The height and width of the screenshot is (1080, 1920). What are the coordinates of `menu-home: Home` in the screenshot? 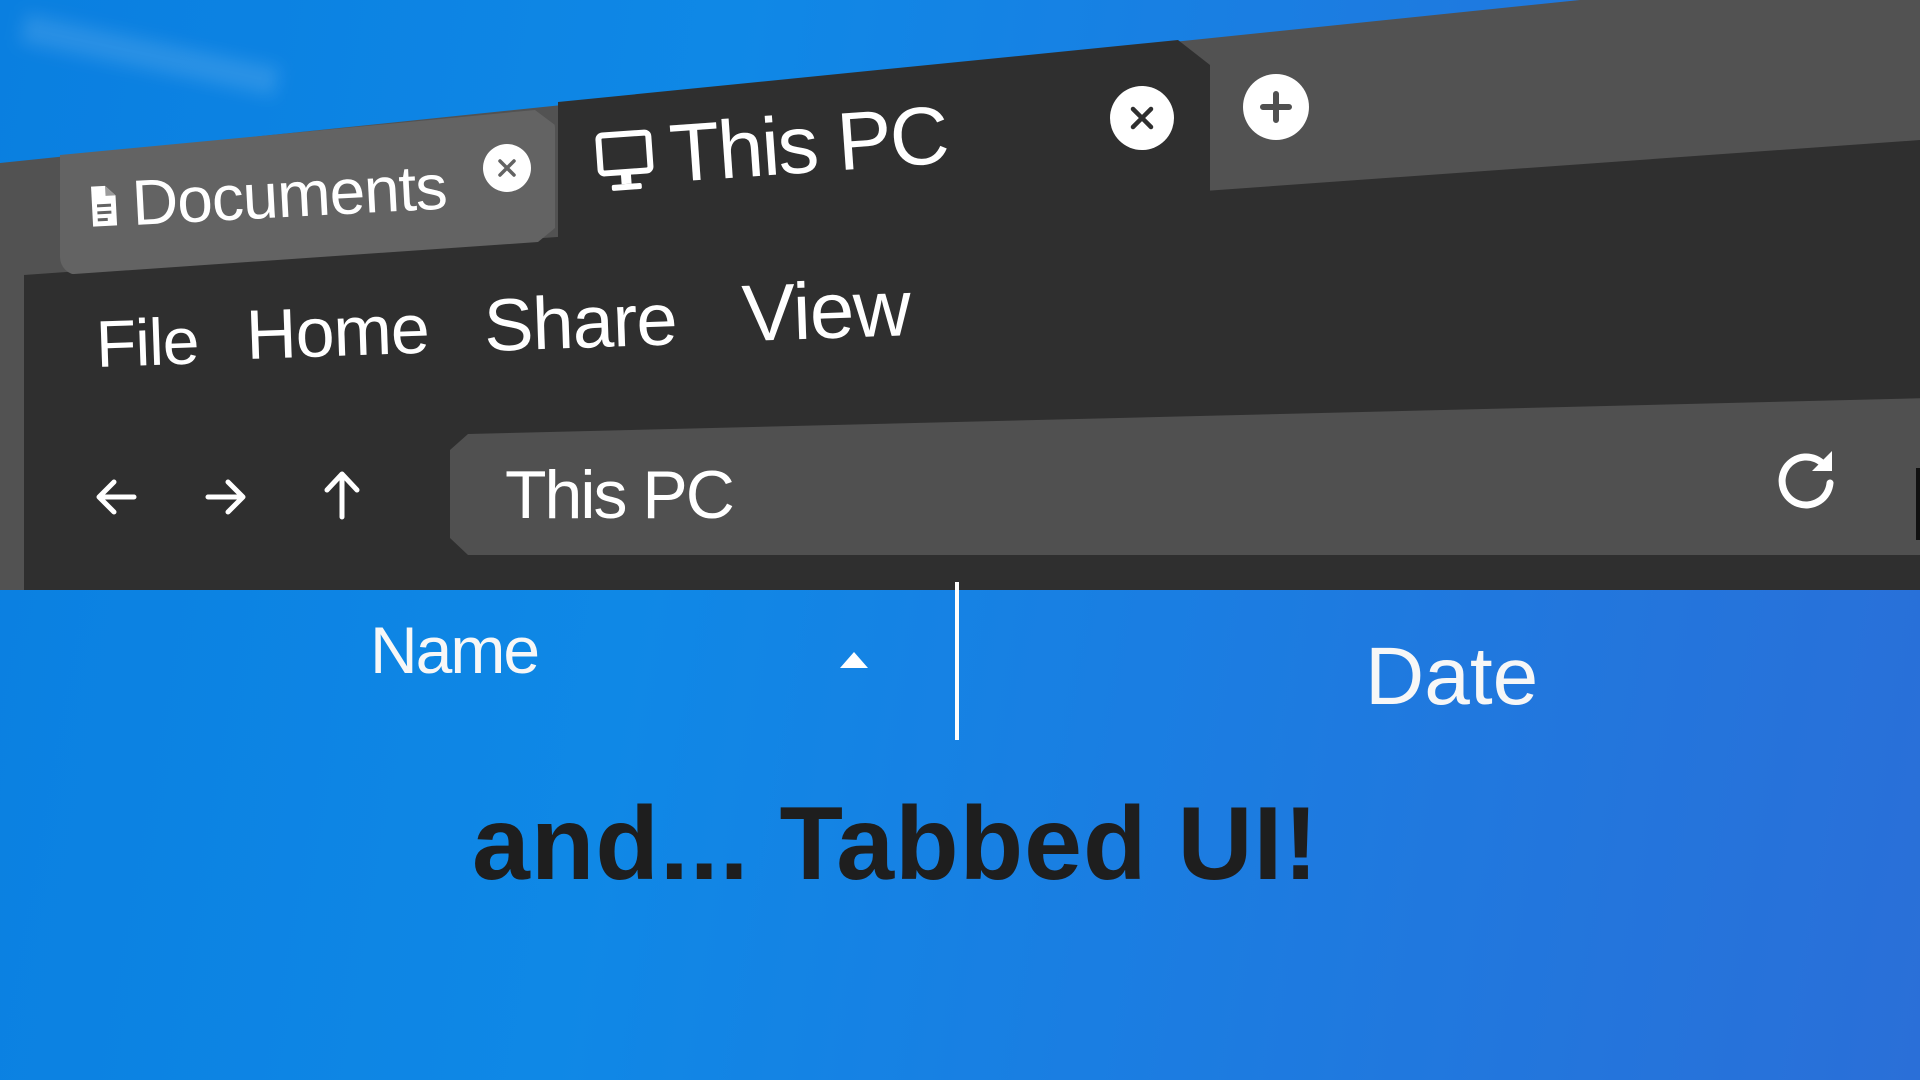 It's located at (337, 332).